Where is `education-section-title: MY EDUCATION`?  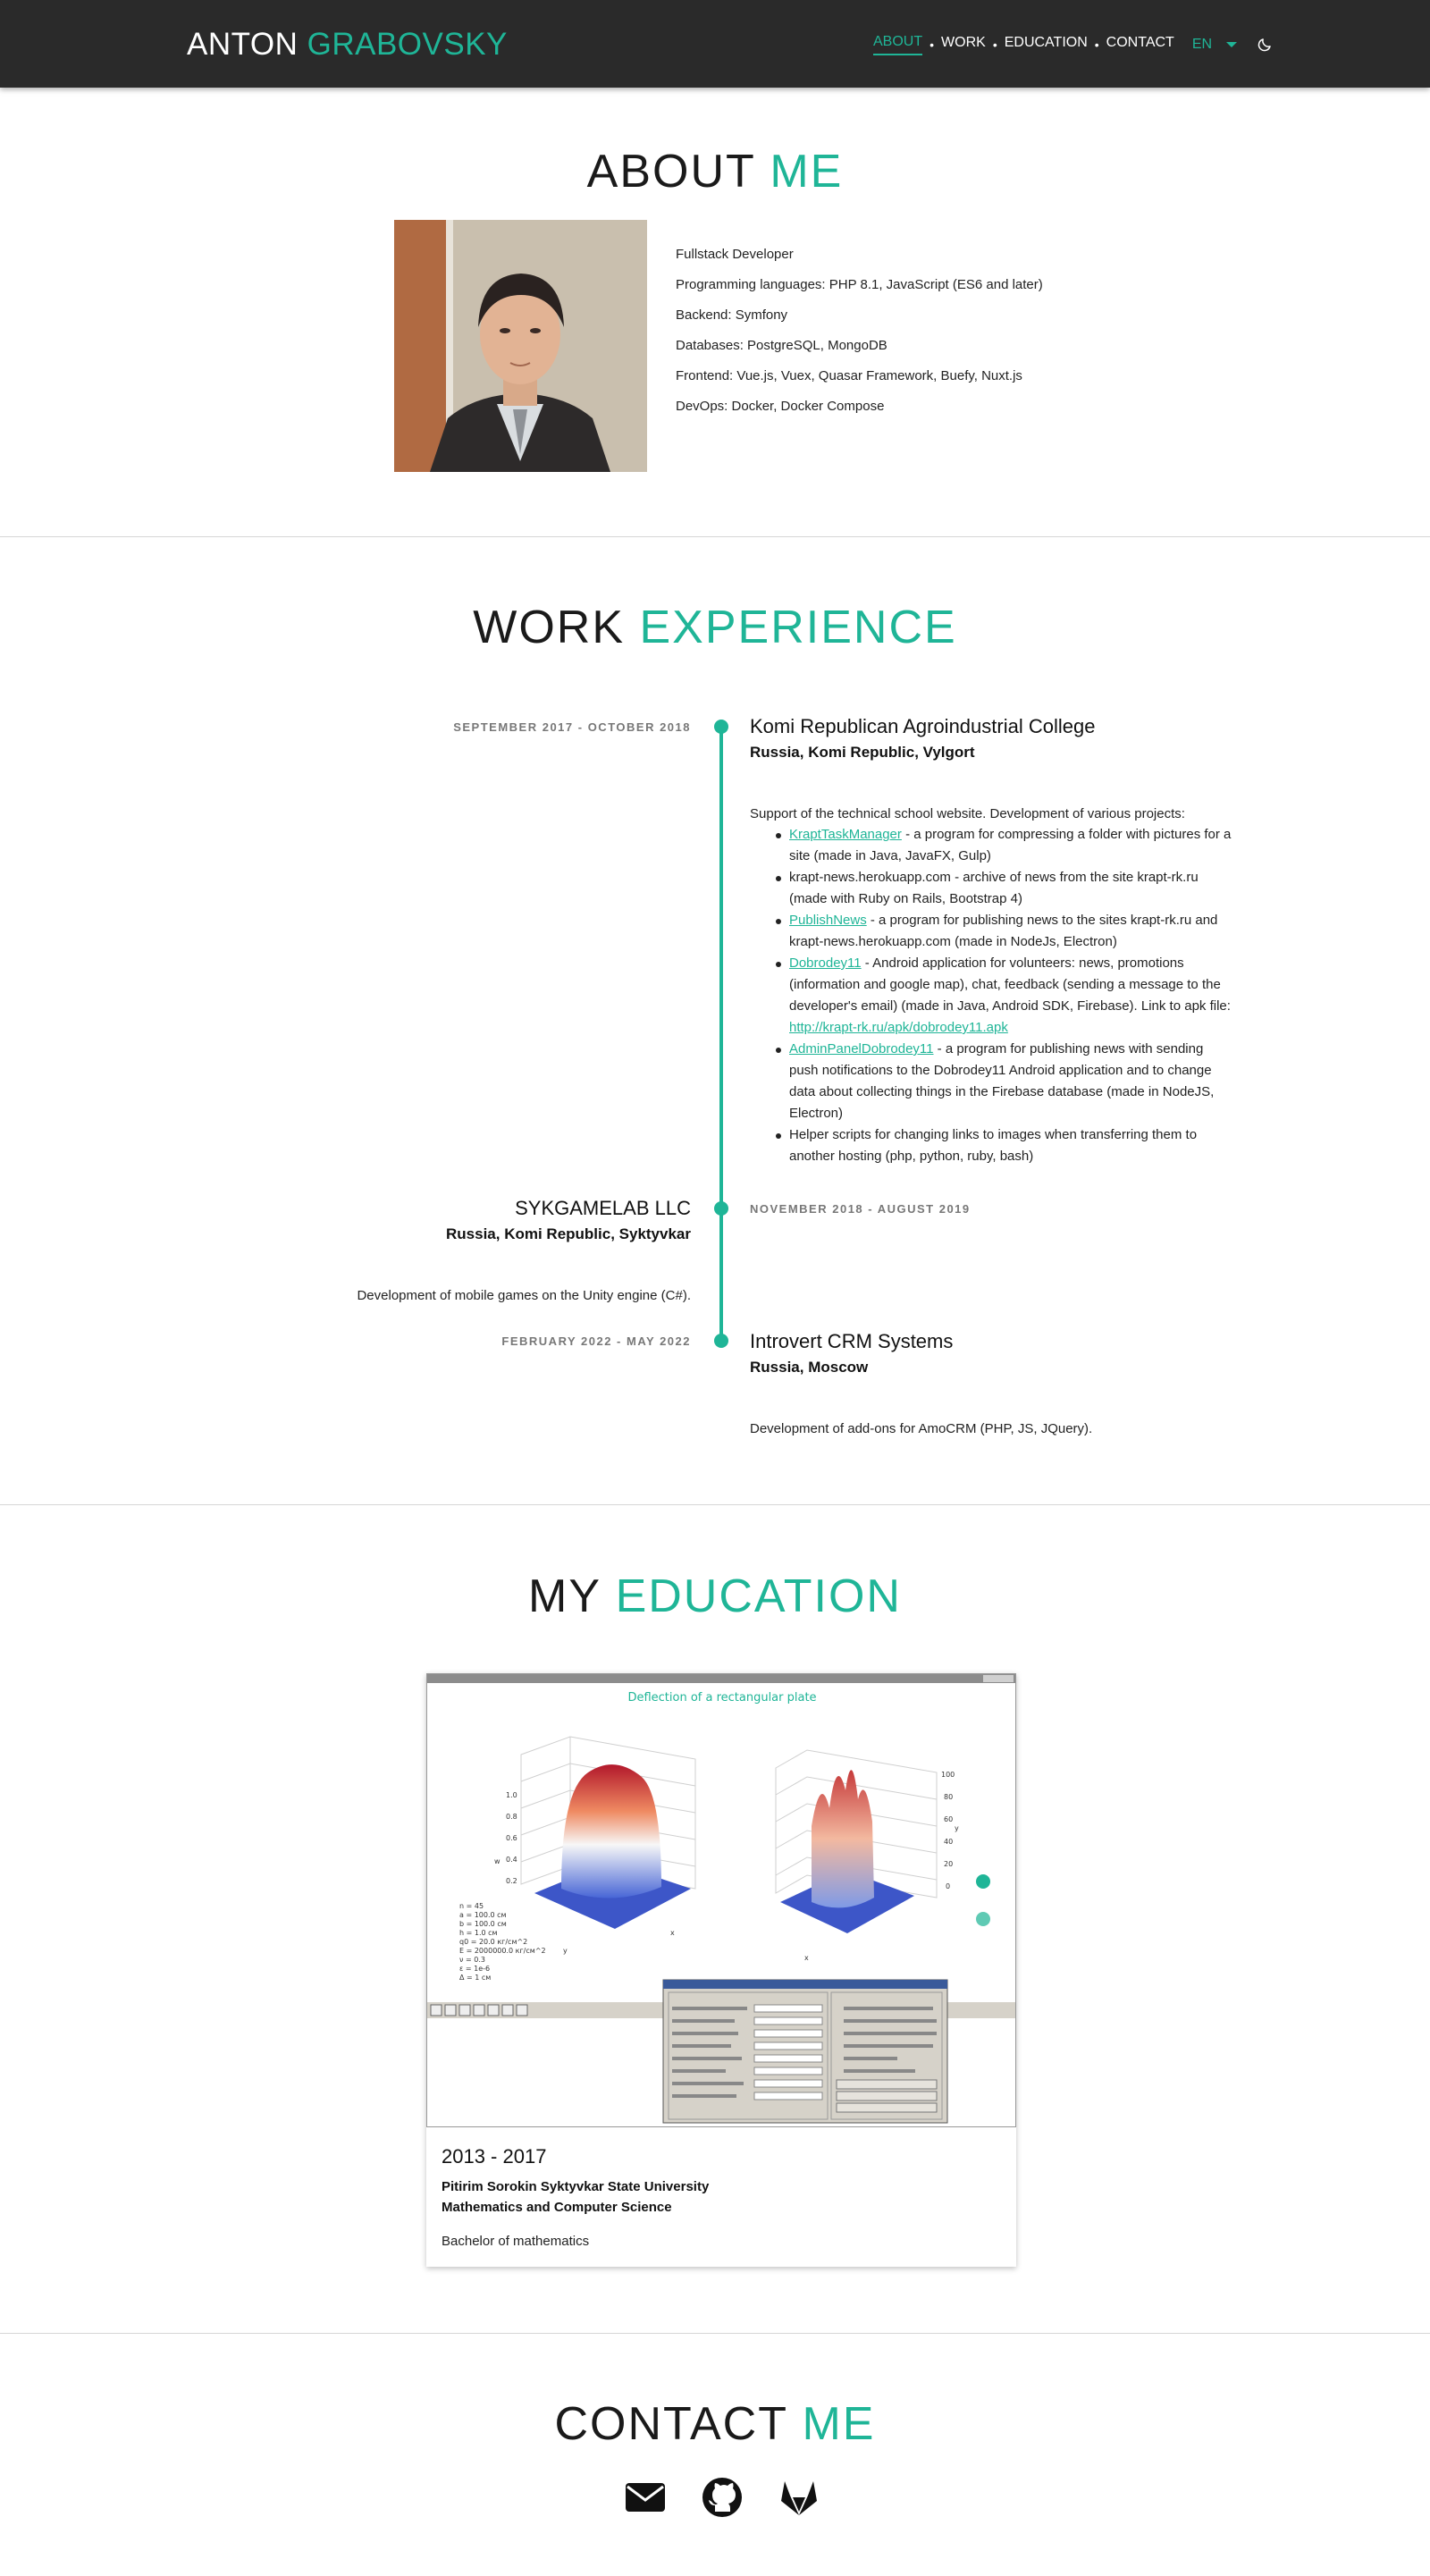 education-section-title: MY EDUCATION is located at coordinates (715, 1597).